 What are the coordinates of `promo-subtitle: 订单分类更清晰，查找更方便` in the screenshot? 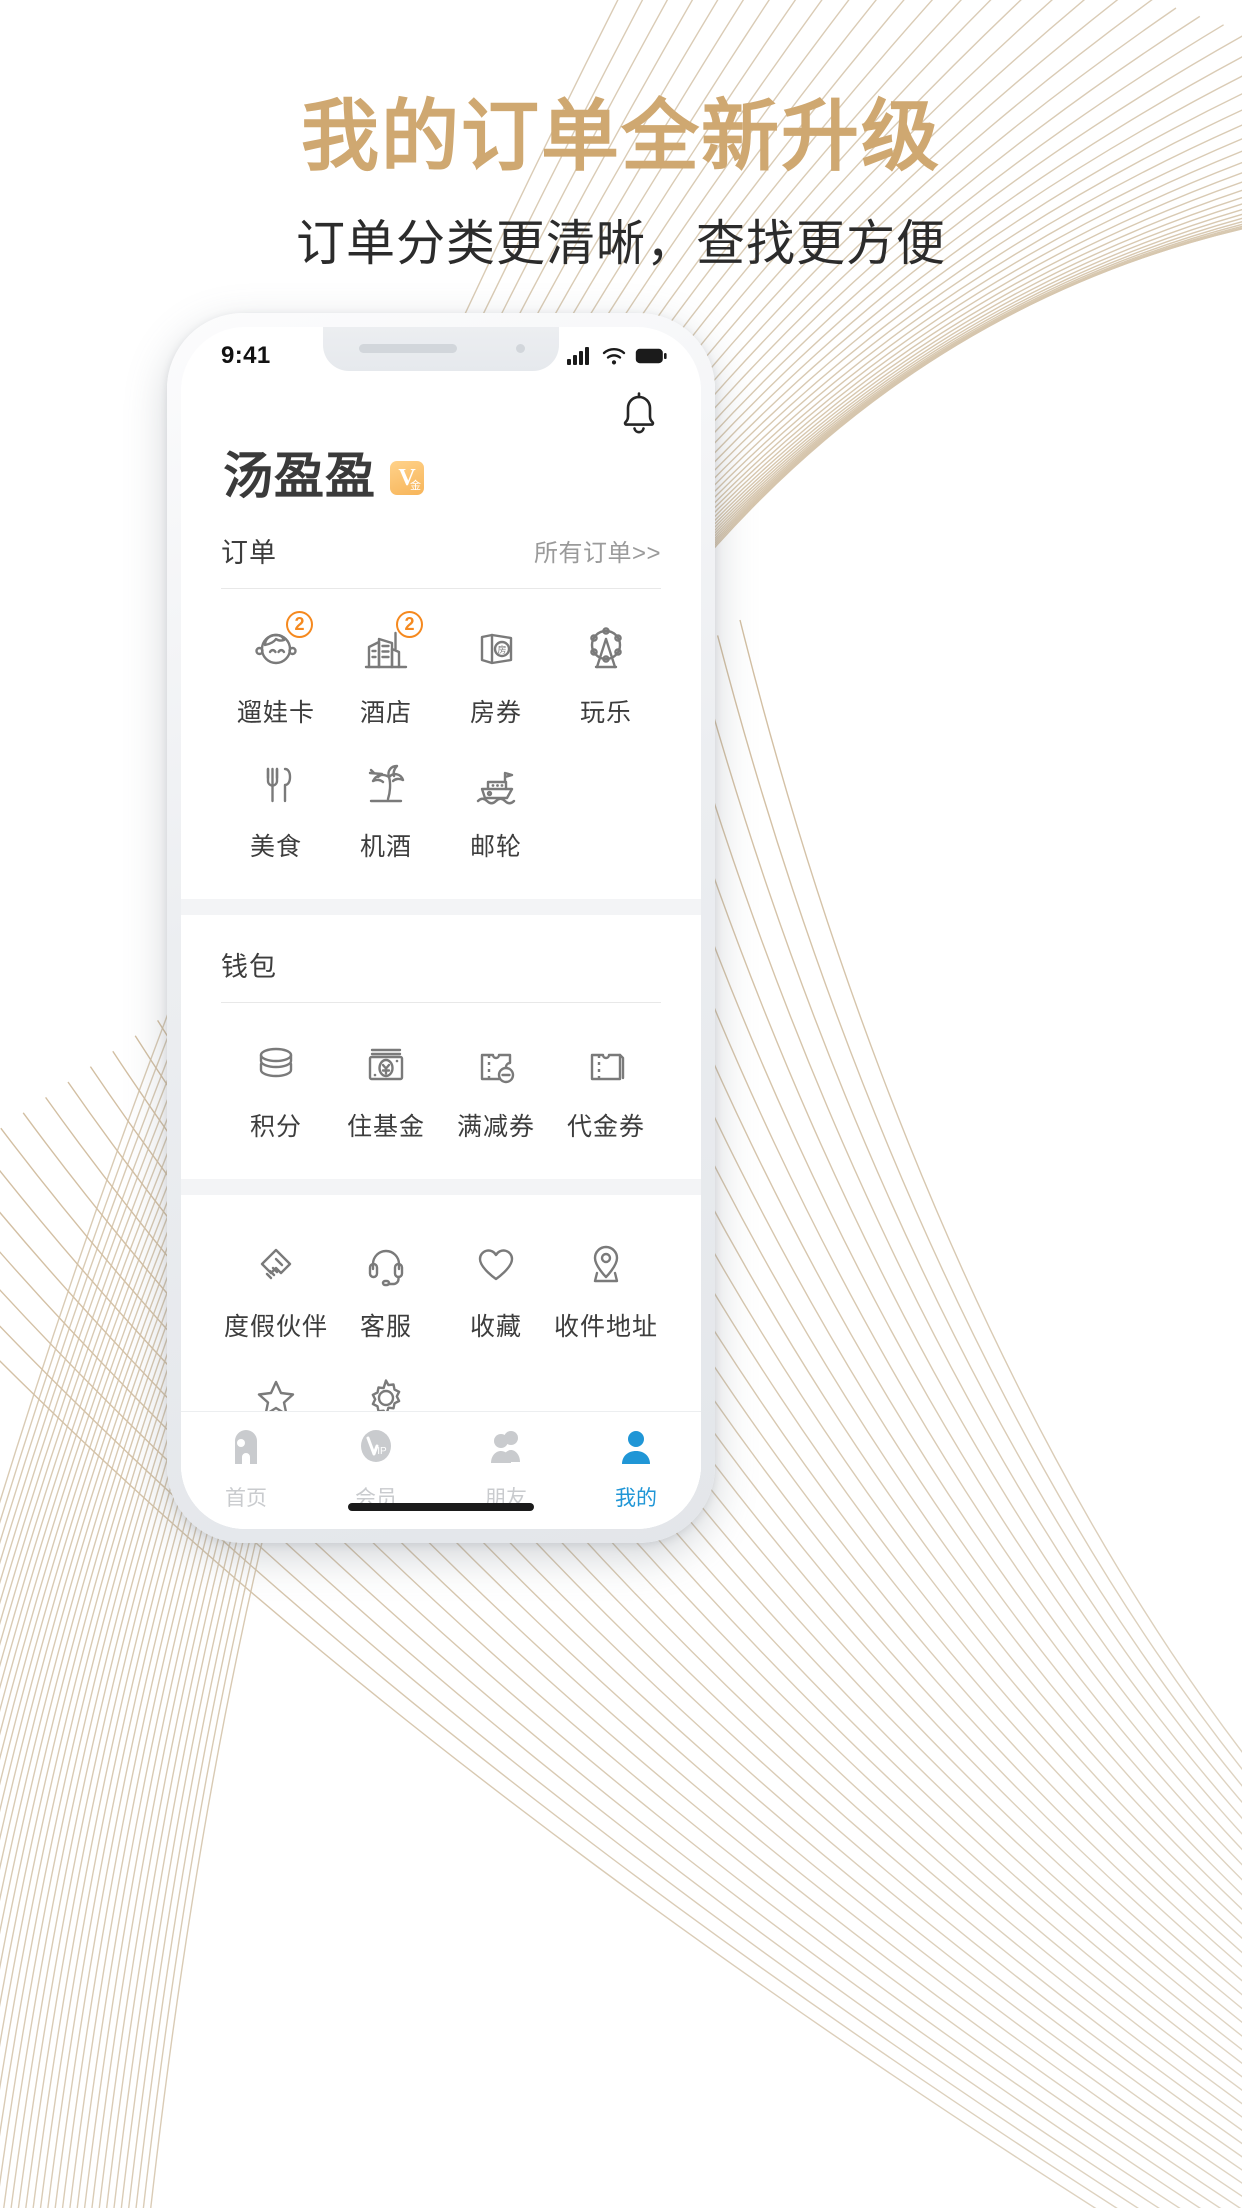 It's located at (620, 243).